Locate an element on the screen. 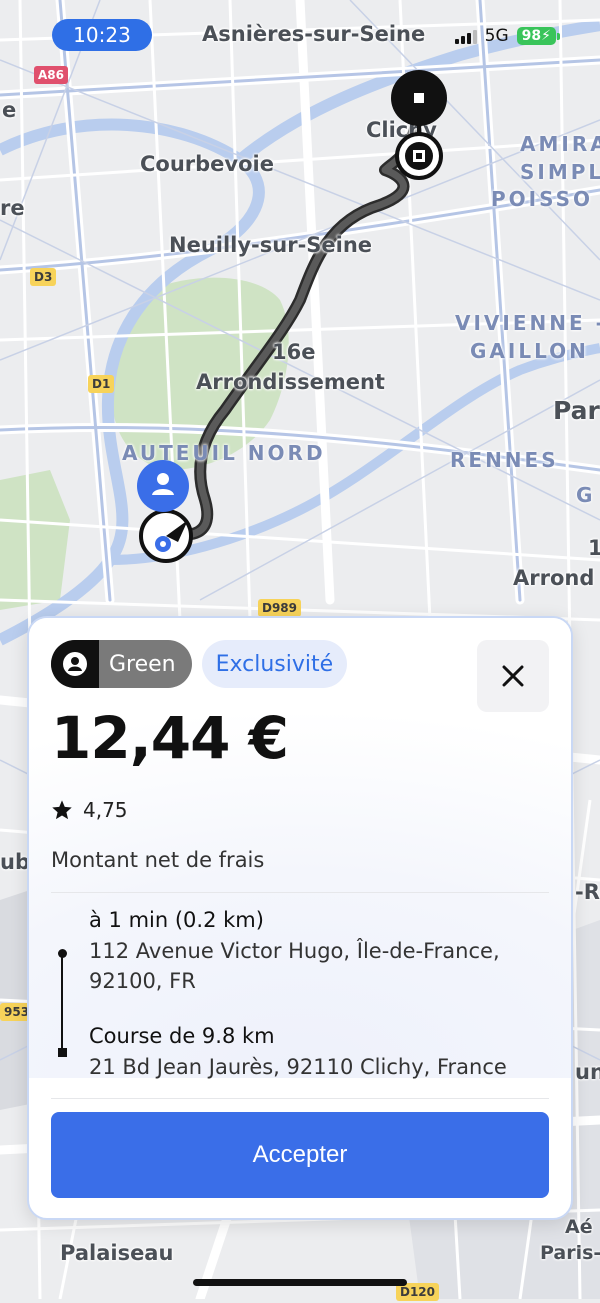 This screenshot has height=1303, width=600. map-label-ro: -Ro is located at coordinates (587, 892).